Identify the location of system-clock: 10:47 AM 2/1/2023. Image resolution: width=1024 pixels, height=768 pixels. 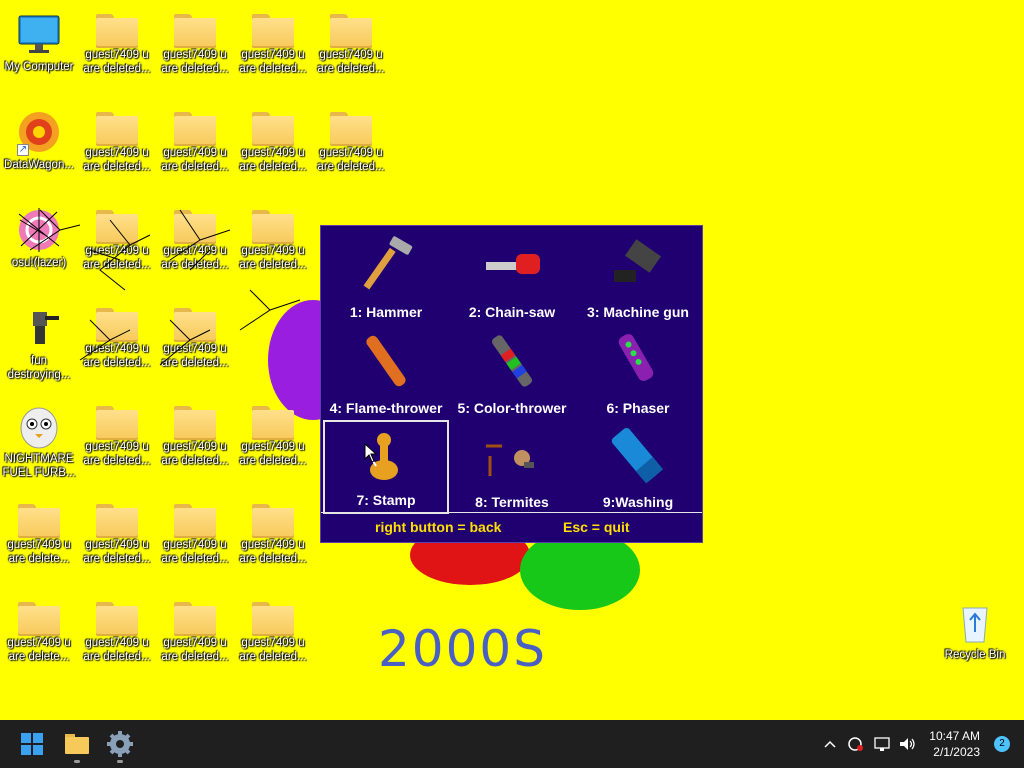
(954, 744).